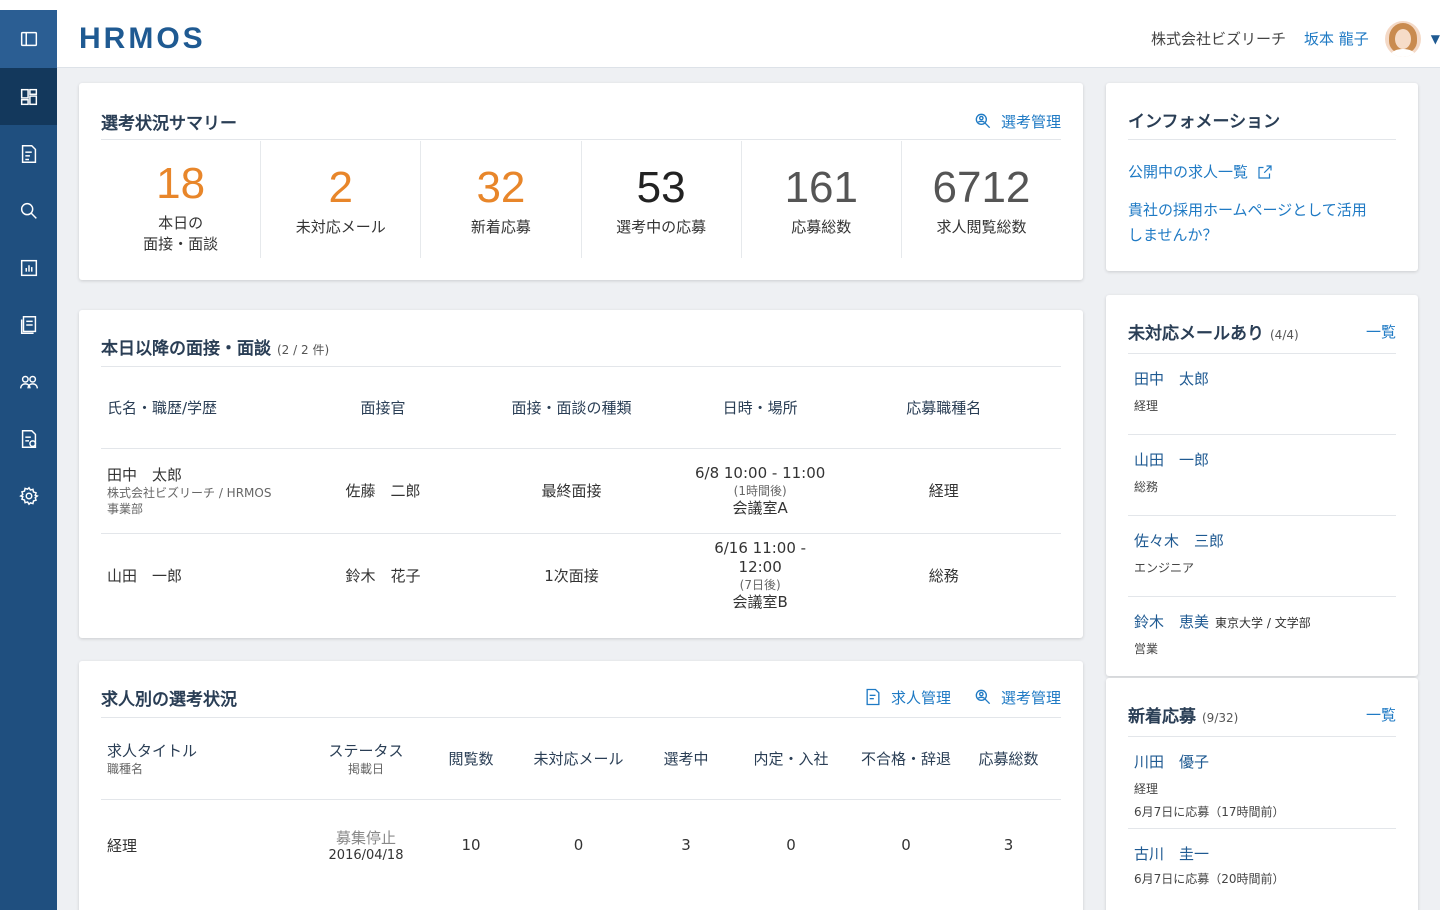 The height and width of the screenshot is (920, 1440). Describe the element at coordinates (1381, 714) in the screenshot. I see `newapps-list-link: 一覧` at that location.